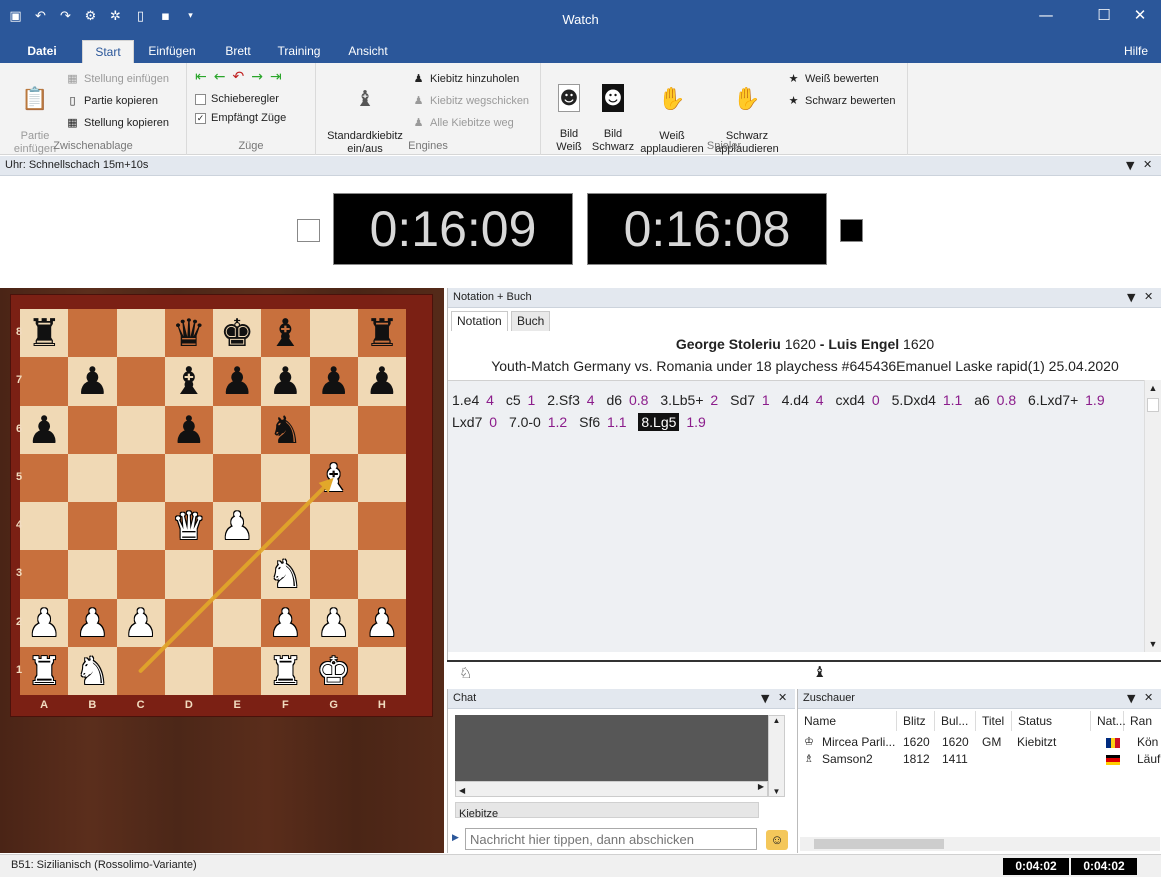  Describe the element at coordinates (44, 574) in the screenshot. I see `square-a3` at that location.